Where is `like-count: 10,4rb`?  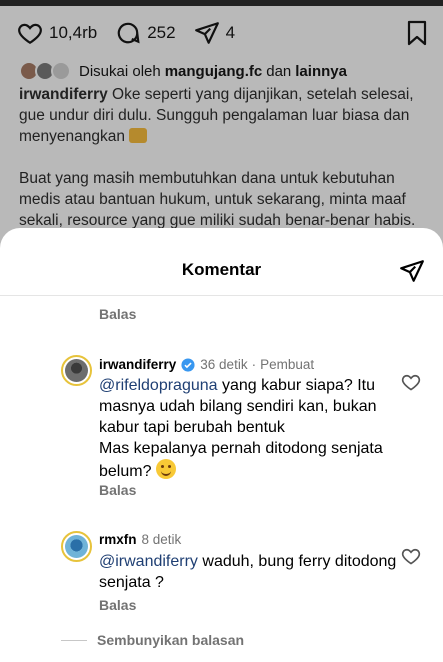 like-count: 10,4rb is located at coordinates (73, 32).